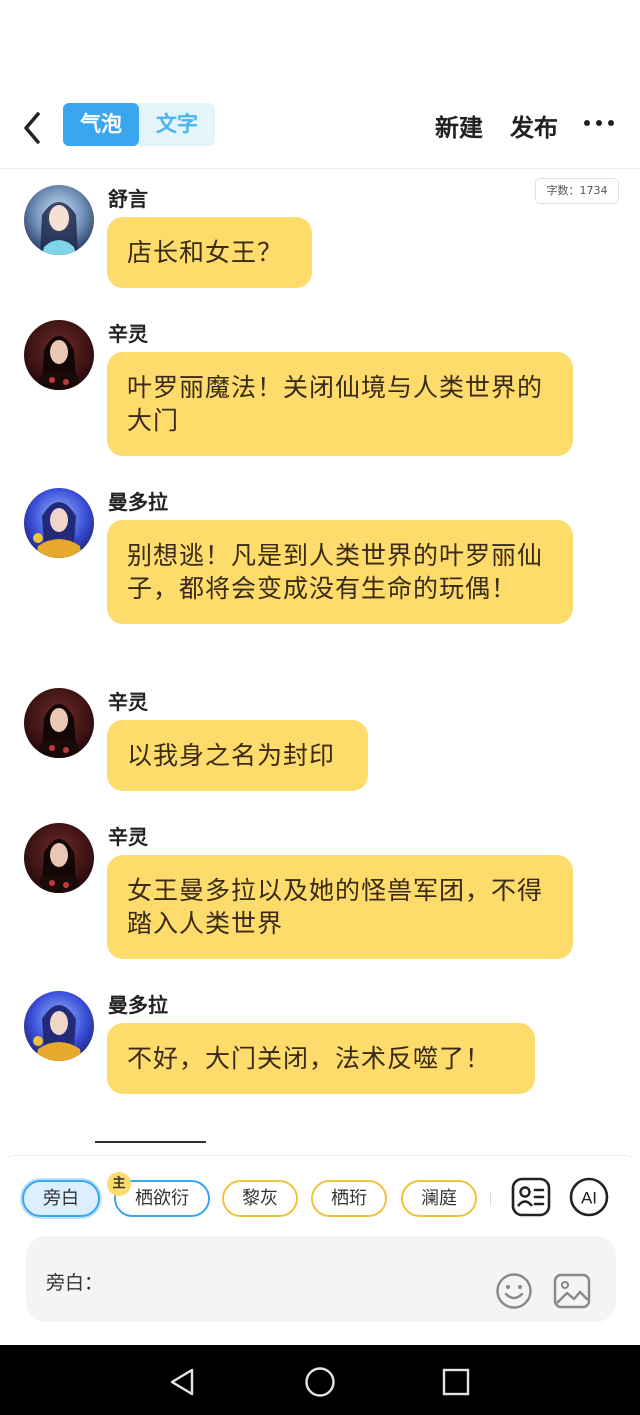 The width and height of the screenshot is (640, 1415). What do you see at coordinates (177, 124) in the screenshot?
I see `tab-text: 文字` at bounding box center [177, 124].